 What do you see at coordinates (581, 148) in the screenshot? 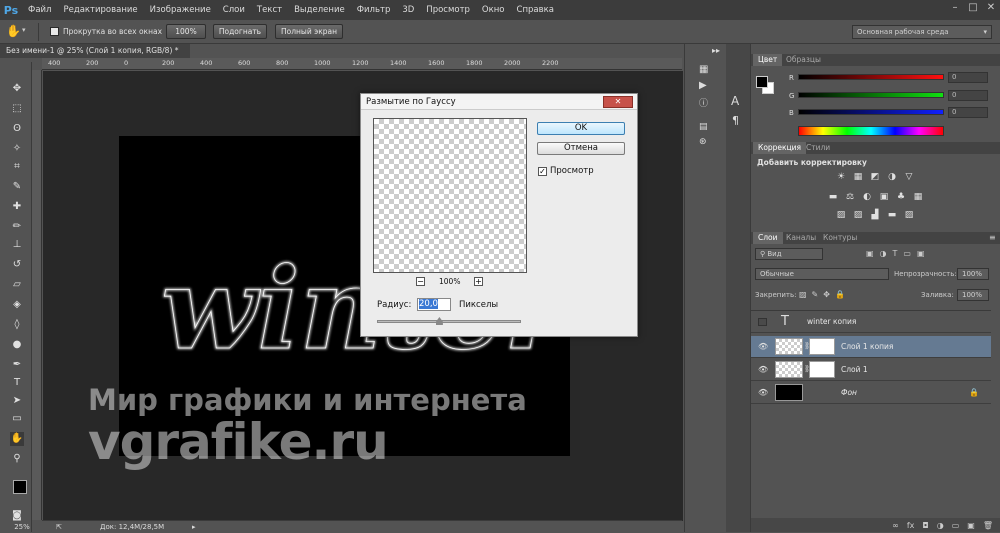
I see `cancel-button: Отмена` at bounding box center [581, 148].